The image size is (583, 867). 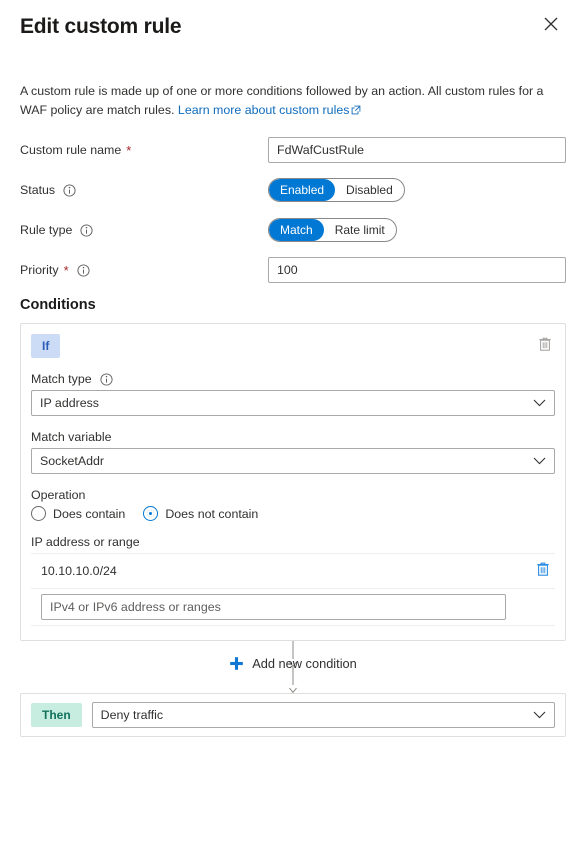 What do you see at coordinates (71, 150) in the screenshot?
I see `label-text: Custom rule name` at bounding box center [71, 150].